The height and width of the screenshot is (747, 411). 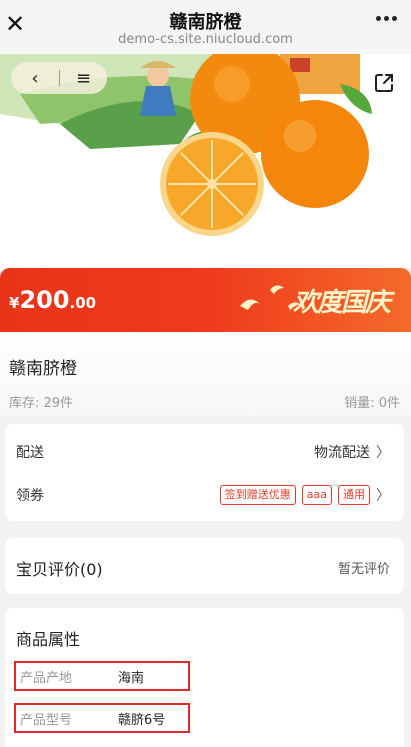 What do you see at coordinates (205, 22) in the screenshot?
I see `page-title: 赣南脐橙` at bounding box center [205, 22].